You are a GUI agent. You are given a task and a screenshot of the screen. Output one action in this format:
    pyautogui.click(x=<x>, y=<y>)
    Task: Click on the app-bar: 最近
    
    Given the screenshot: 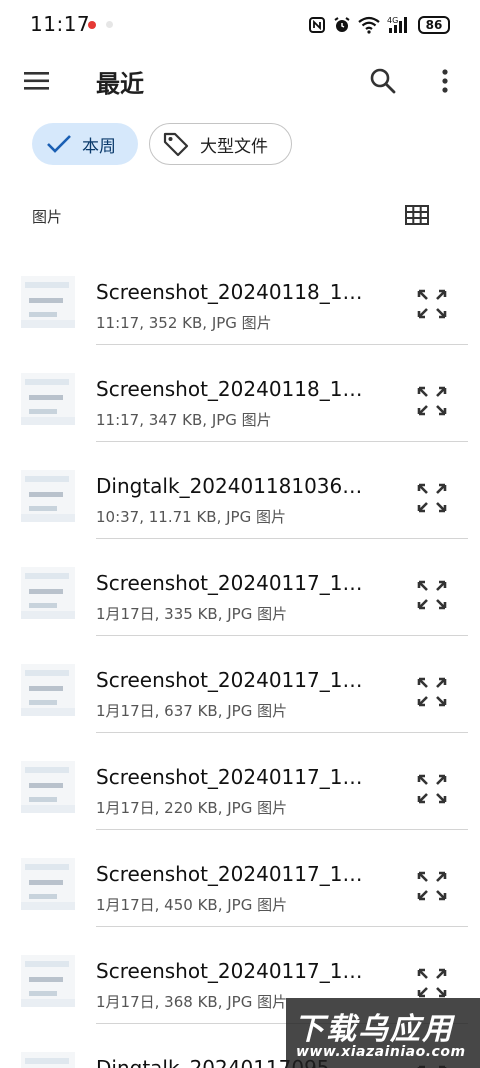 What is the action you would take?
    pyautogui.click(x=240, y=81)
    